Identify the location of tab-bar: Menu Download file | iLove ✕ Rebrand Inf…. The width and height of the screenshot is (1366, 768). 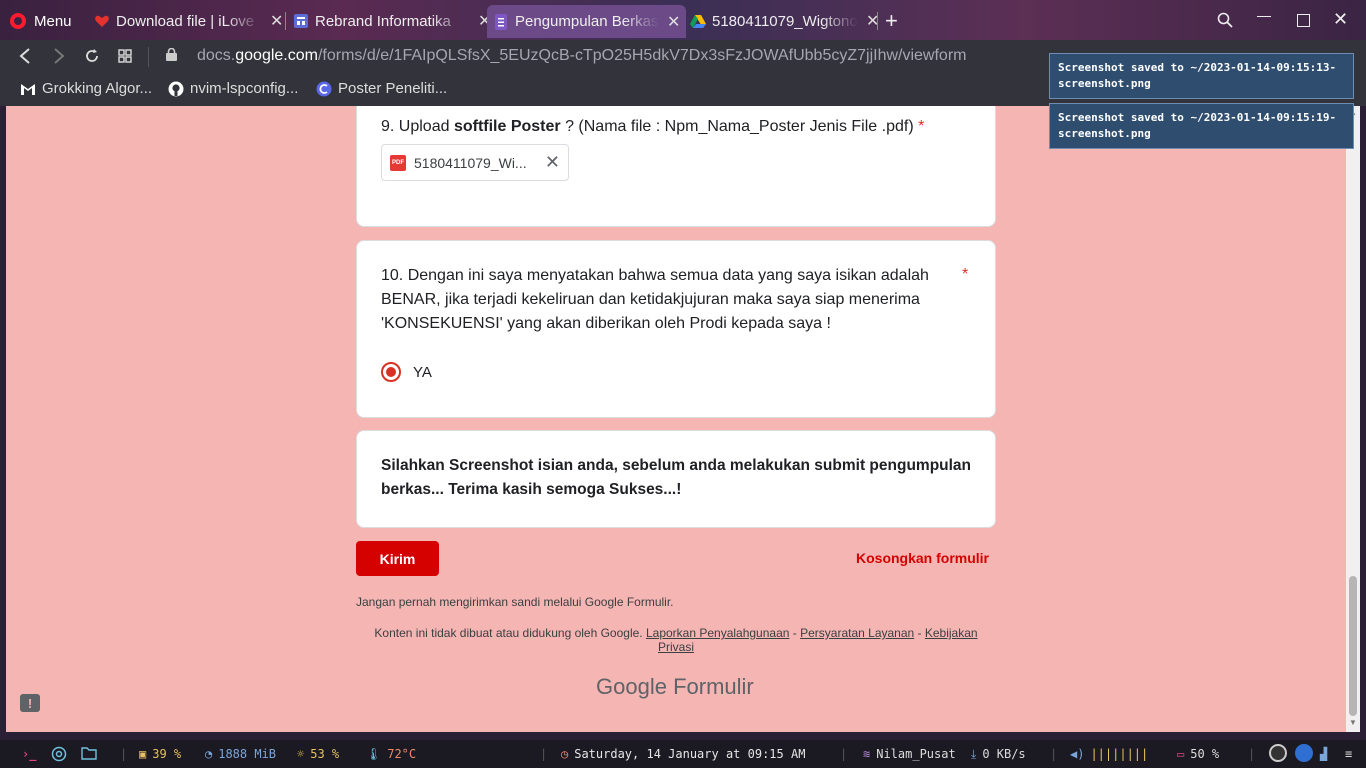
(683, 20).